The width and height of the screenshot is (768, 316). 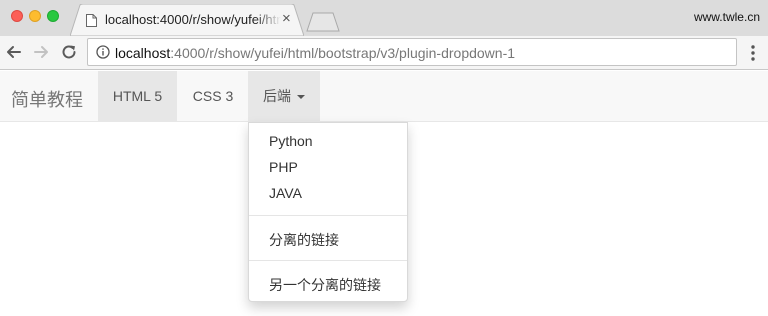 I want to click on address-host: localhost, so click(x=143, y=53).